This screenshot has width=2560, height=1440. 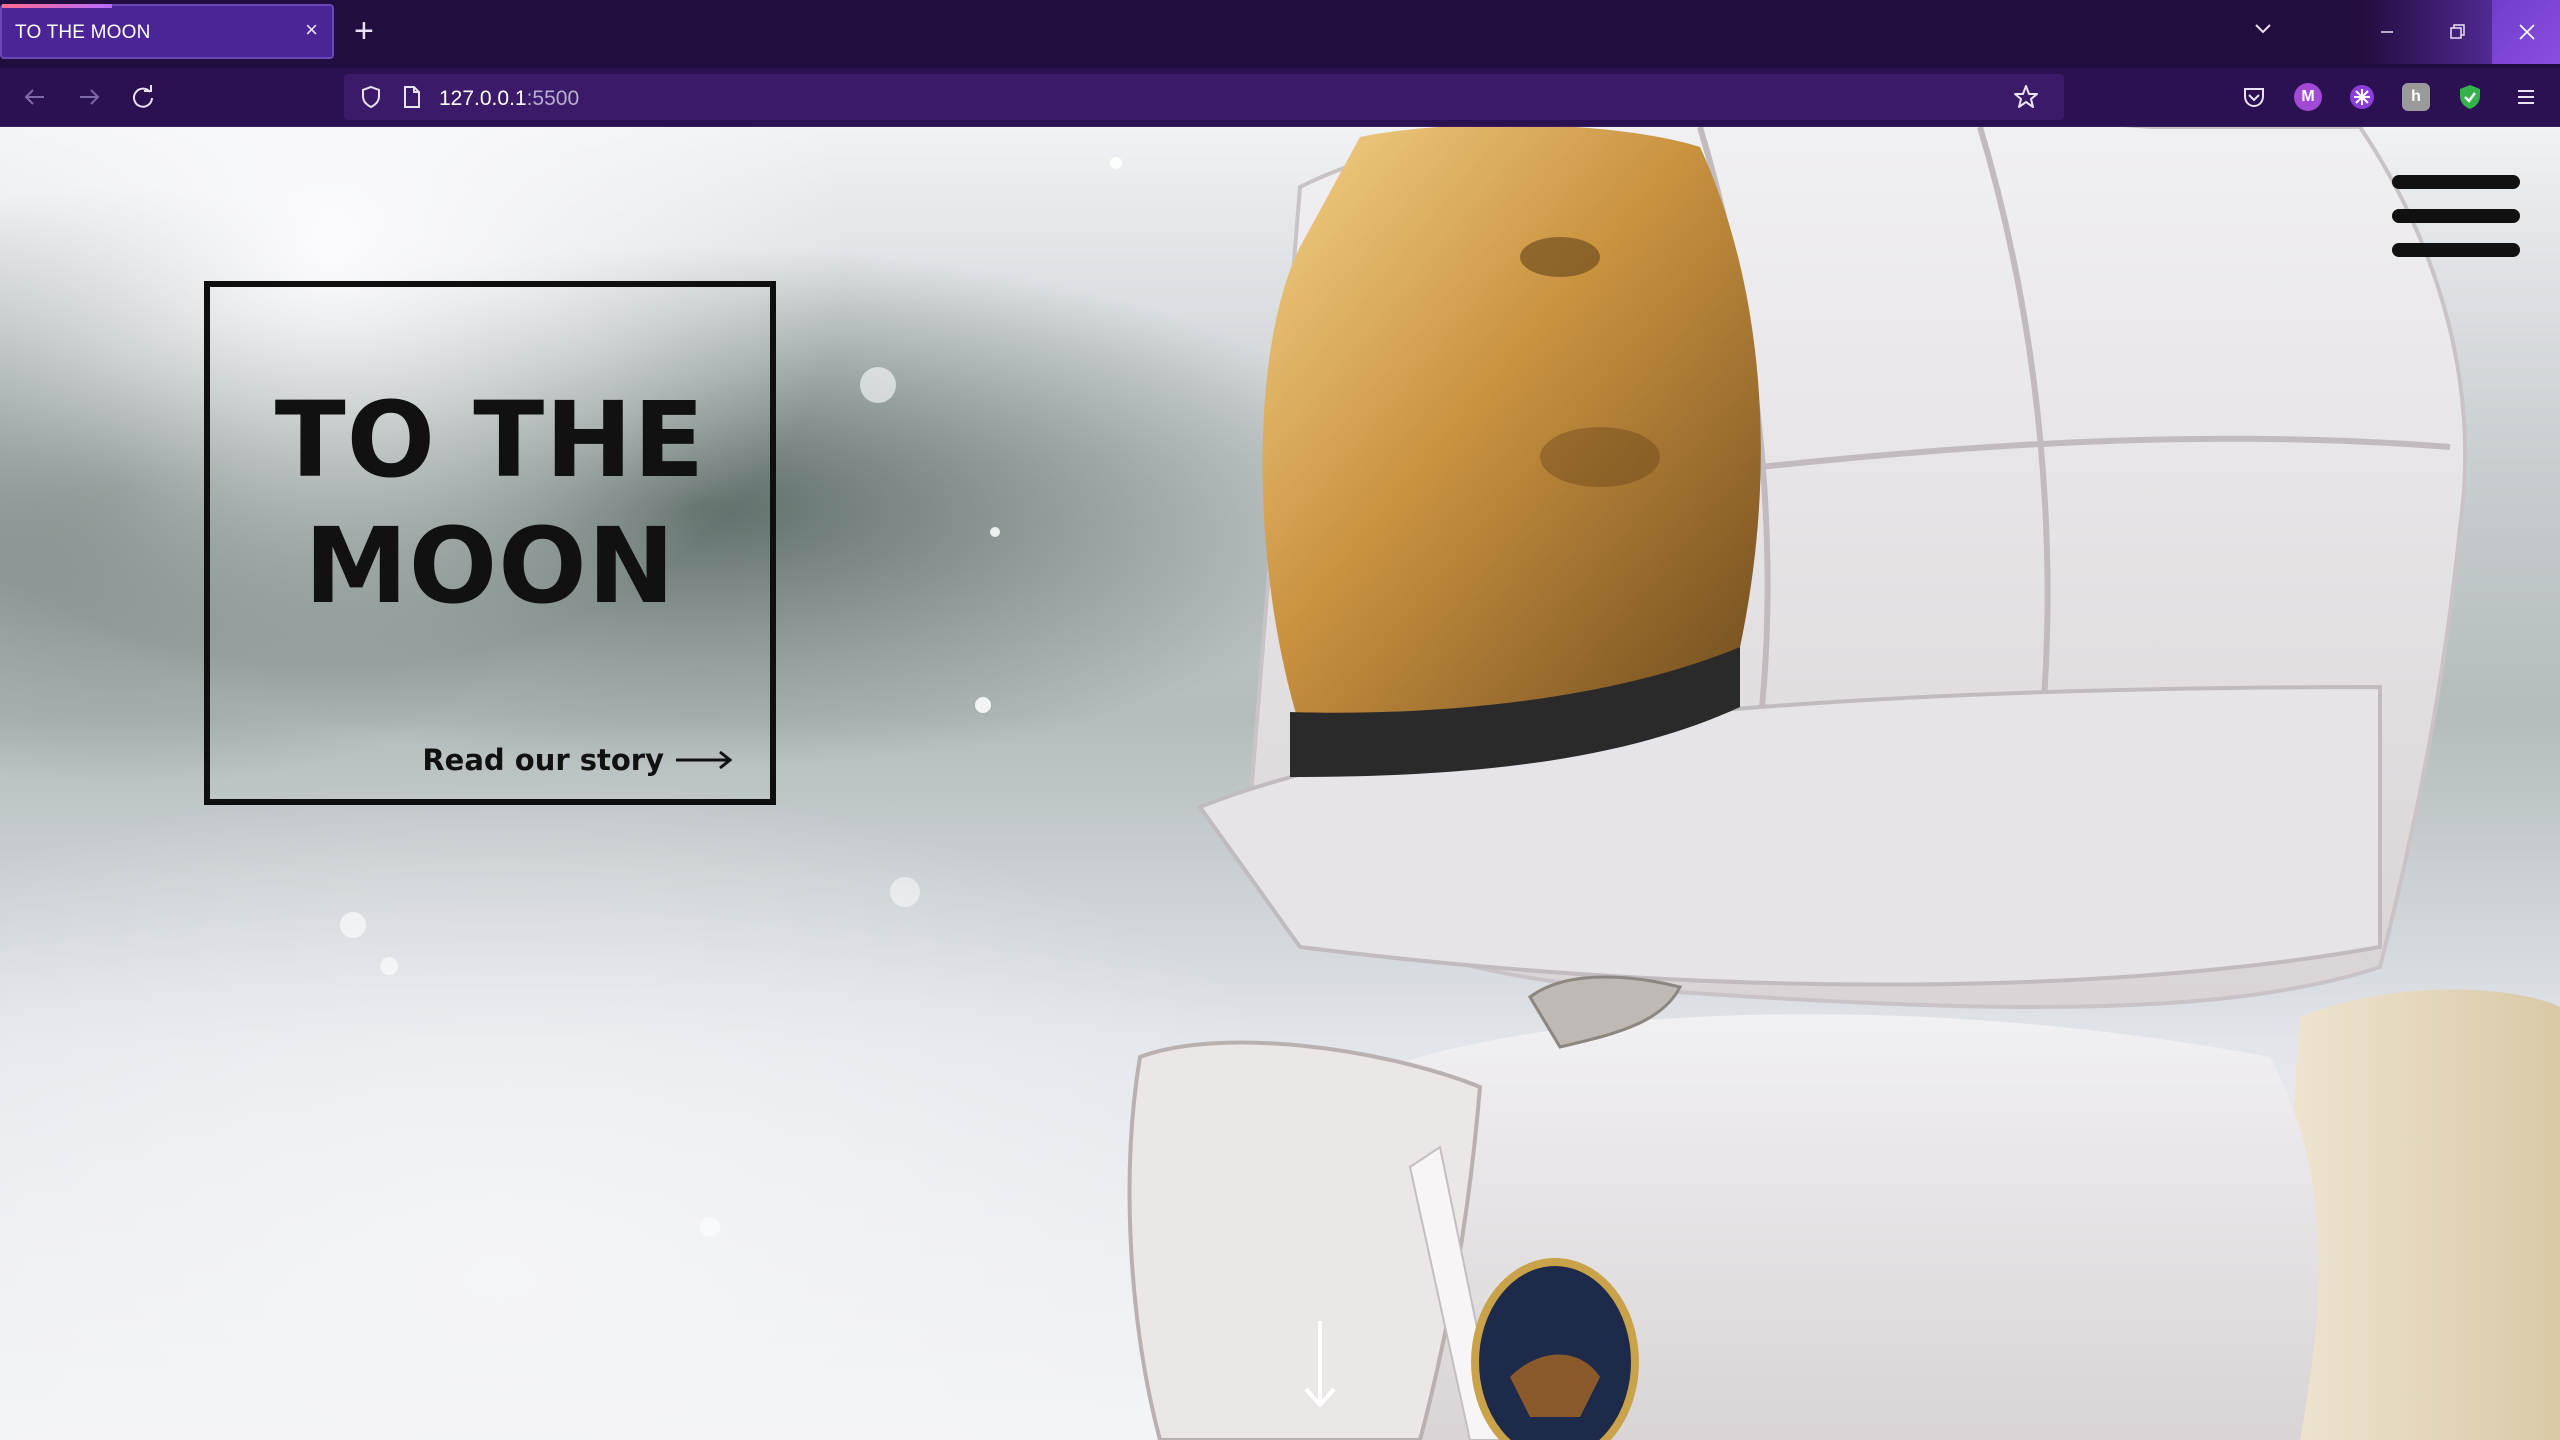 I want to click on restore-button, so click(x=2457, y=32).